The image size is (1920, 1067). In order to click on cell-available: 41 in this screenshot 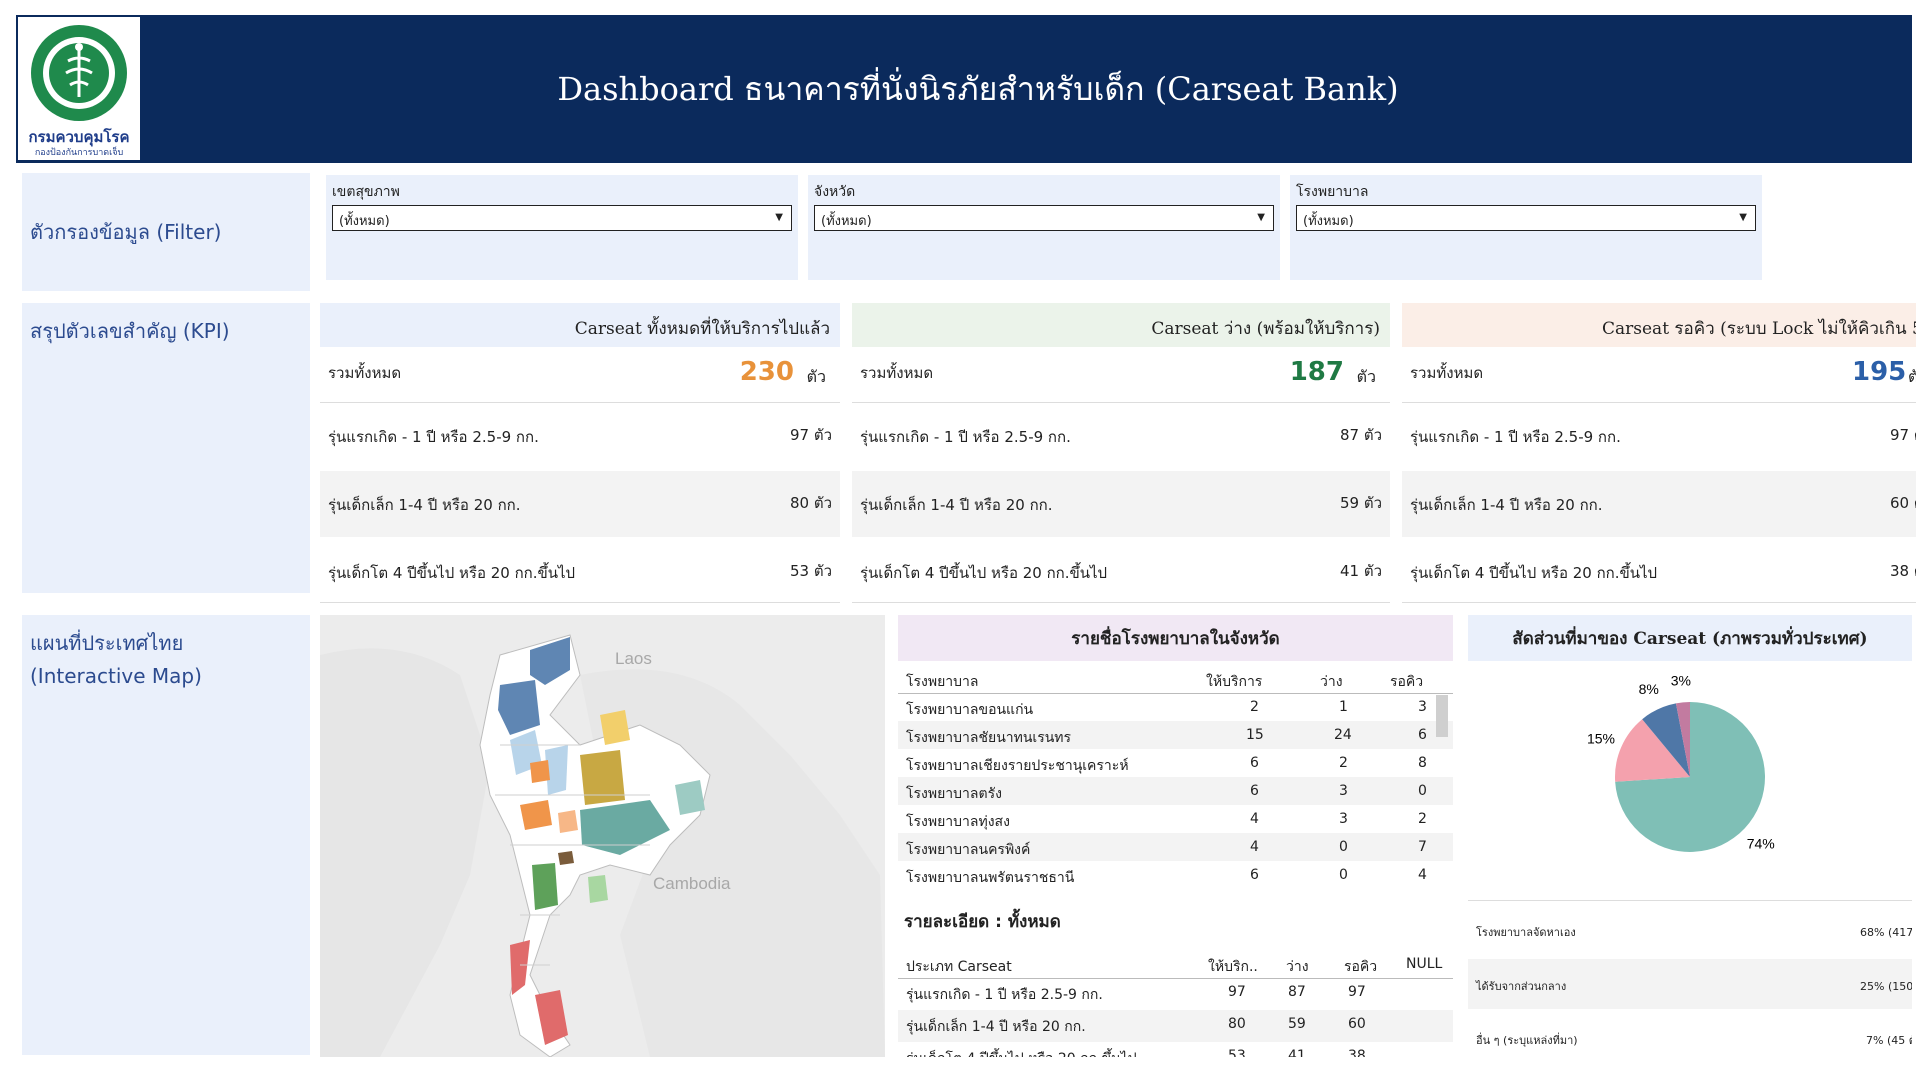, I will do `click(1297, 1052)`.